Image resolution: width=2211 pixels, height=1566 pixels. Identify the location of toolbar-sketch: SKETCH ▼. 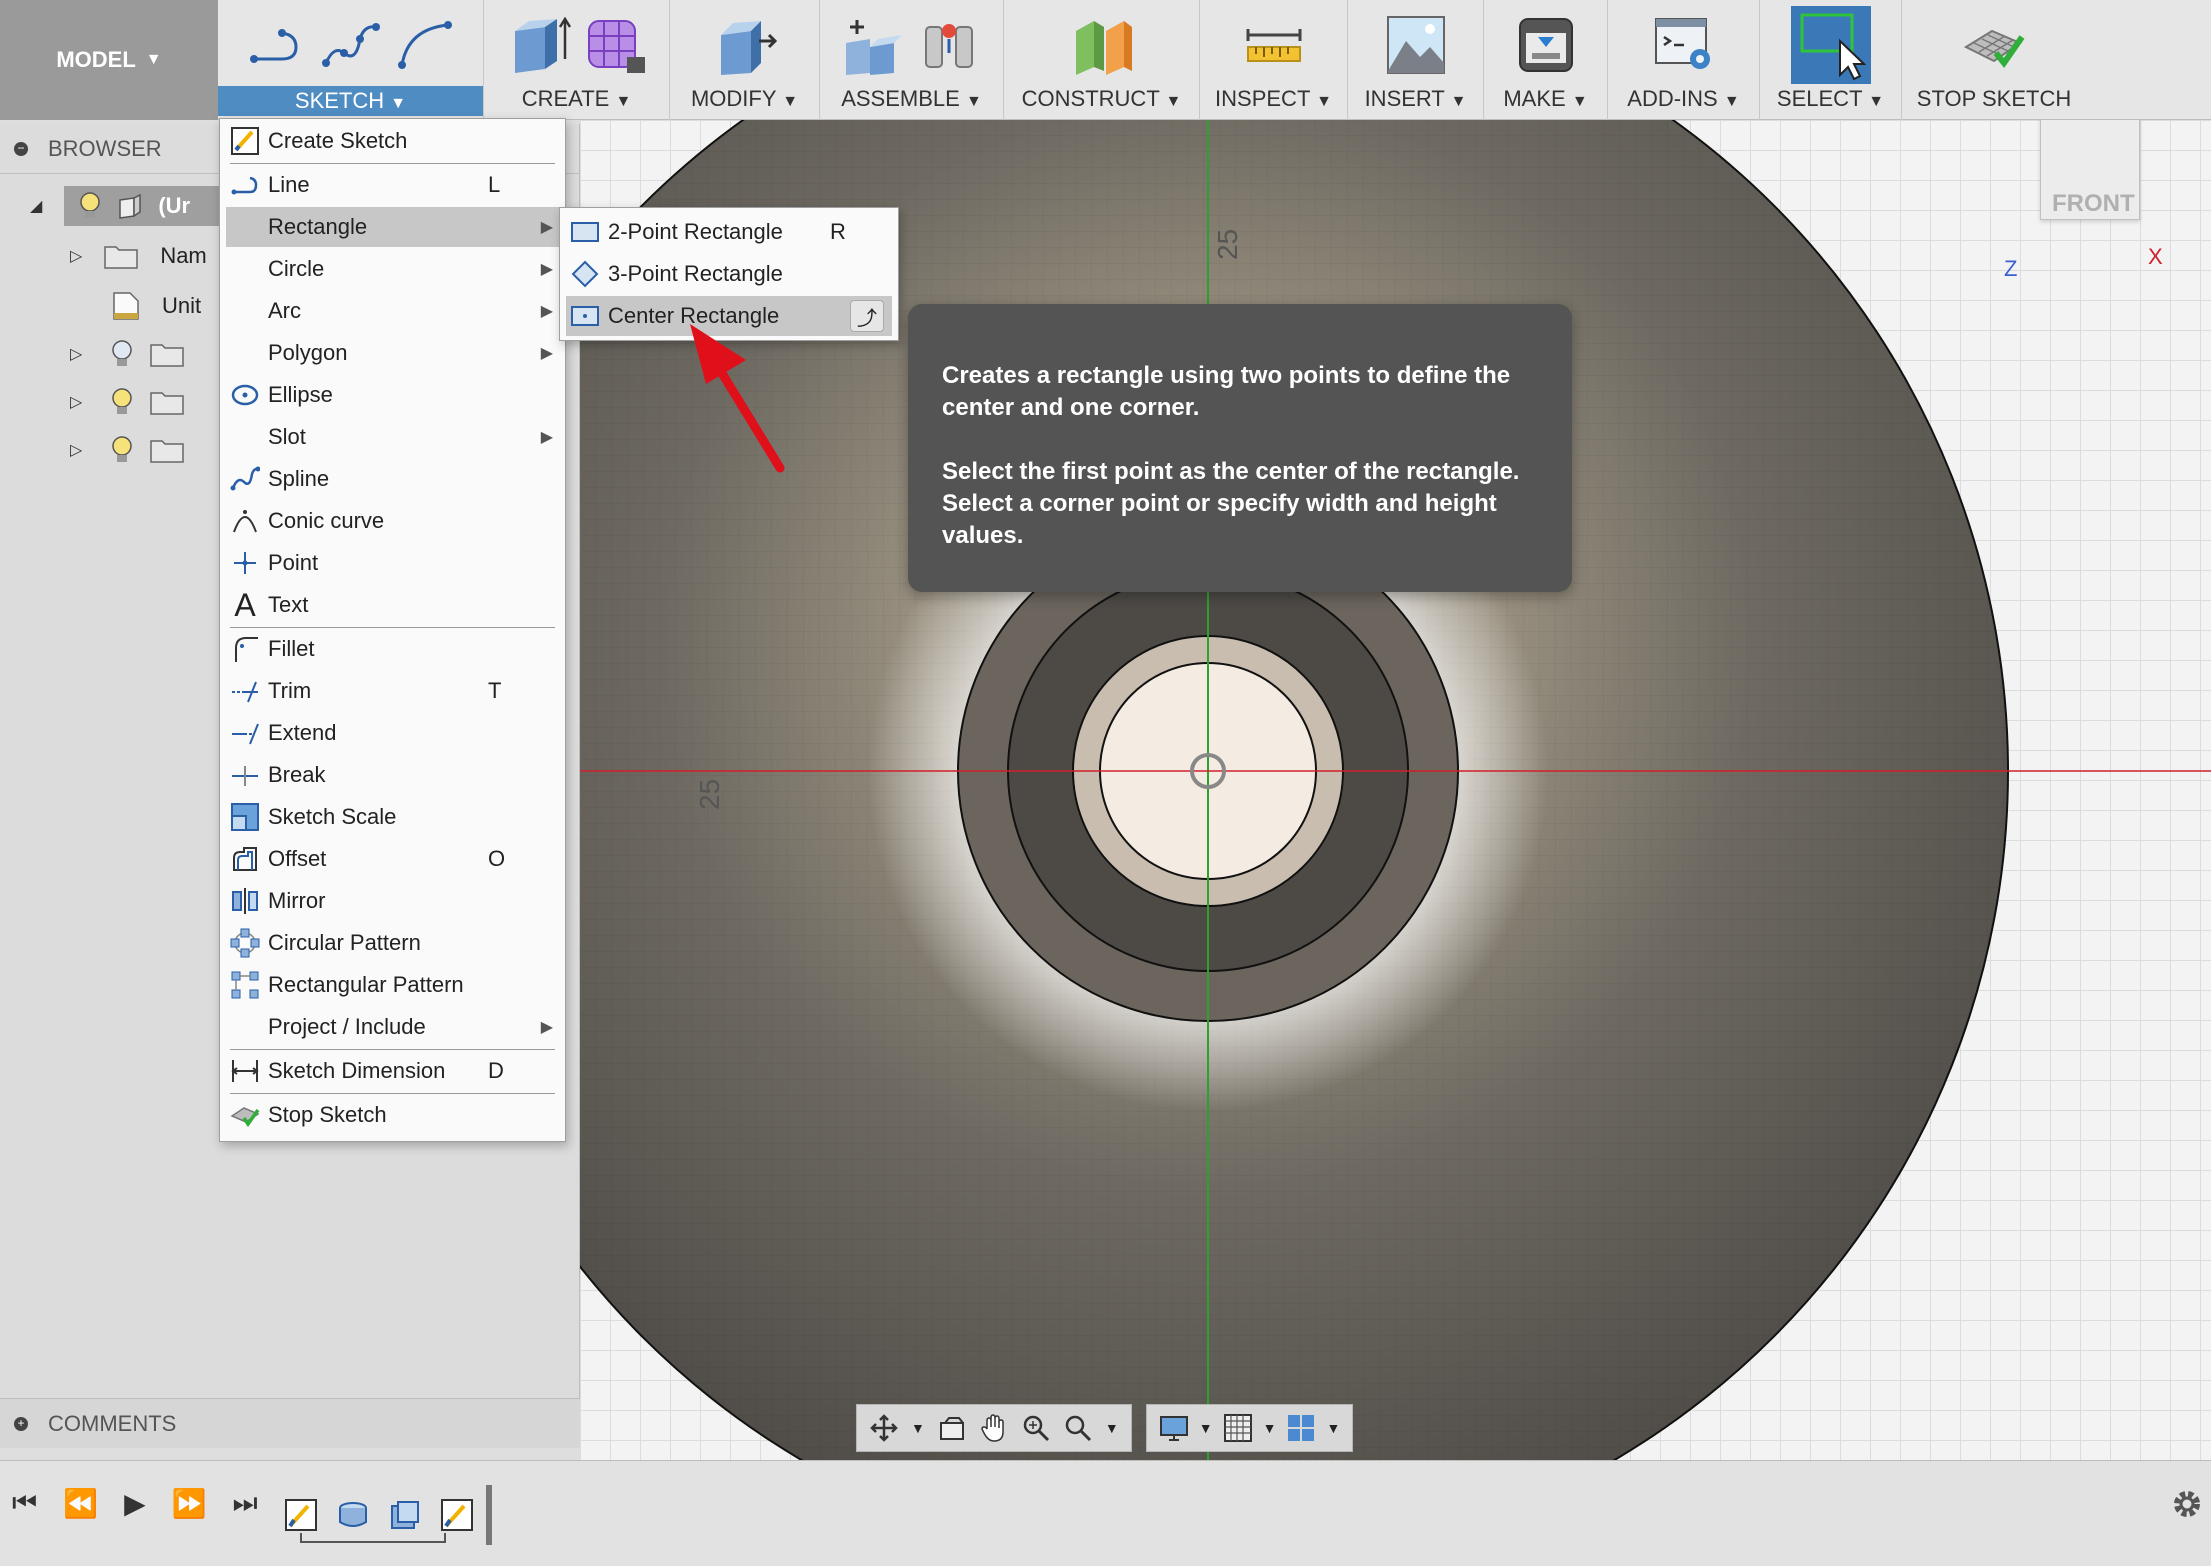
(351, 60).